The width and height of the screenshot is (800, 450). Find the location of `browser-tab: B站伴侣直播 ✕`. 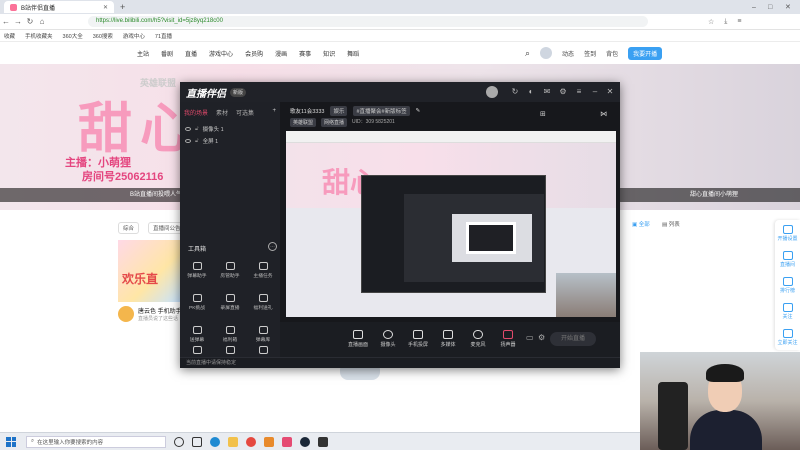

browser-tab: B站伴侣直播 ✕ is located at coordinates (59, 7).